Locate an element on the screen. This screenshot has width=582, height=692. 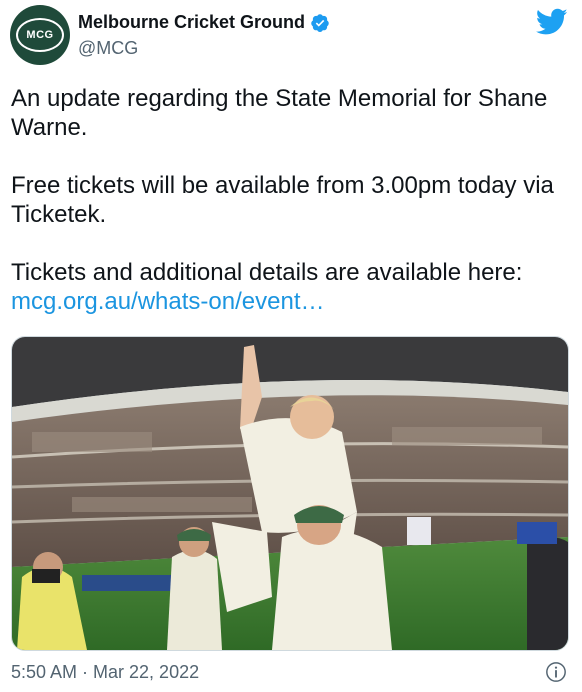
avatar-logo-ring: MCG is located at coordinates (40, 35).